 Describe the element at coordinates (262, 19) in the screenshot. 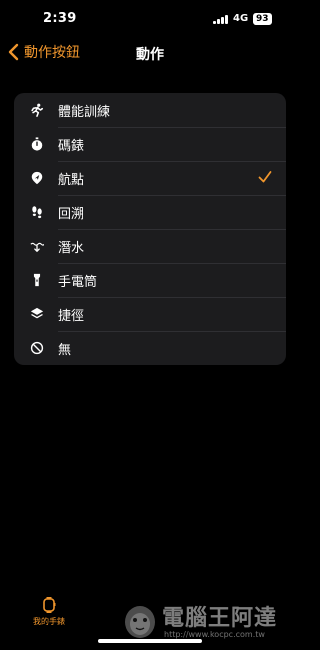

I see `battery-indicator: 93` at that location.